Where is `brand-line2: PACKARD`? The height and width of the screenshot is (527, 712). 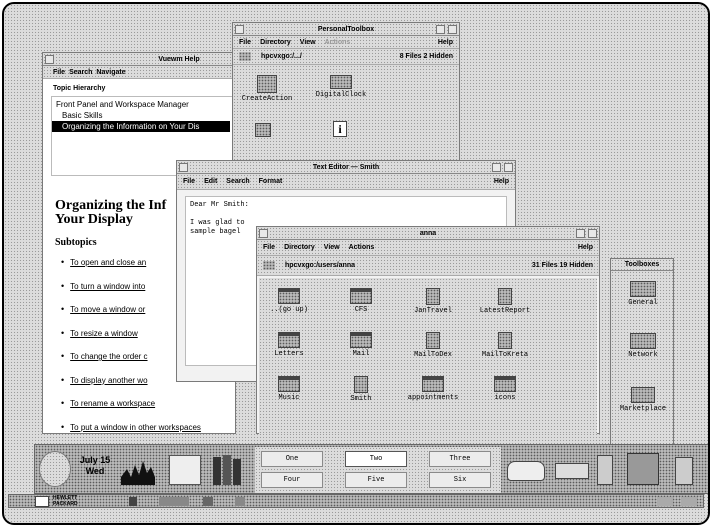 brand-line2: PACKARD is located at coordinates (65, 504).